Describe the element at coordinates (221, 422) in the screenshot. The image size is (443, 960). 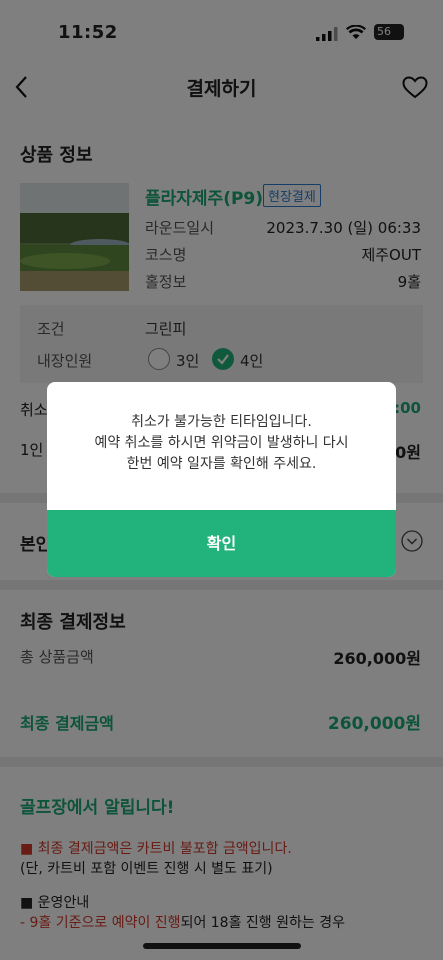
I see `alert-message-line-1: 취소가 불가능한 티타임입니다.` at that location.